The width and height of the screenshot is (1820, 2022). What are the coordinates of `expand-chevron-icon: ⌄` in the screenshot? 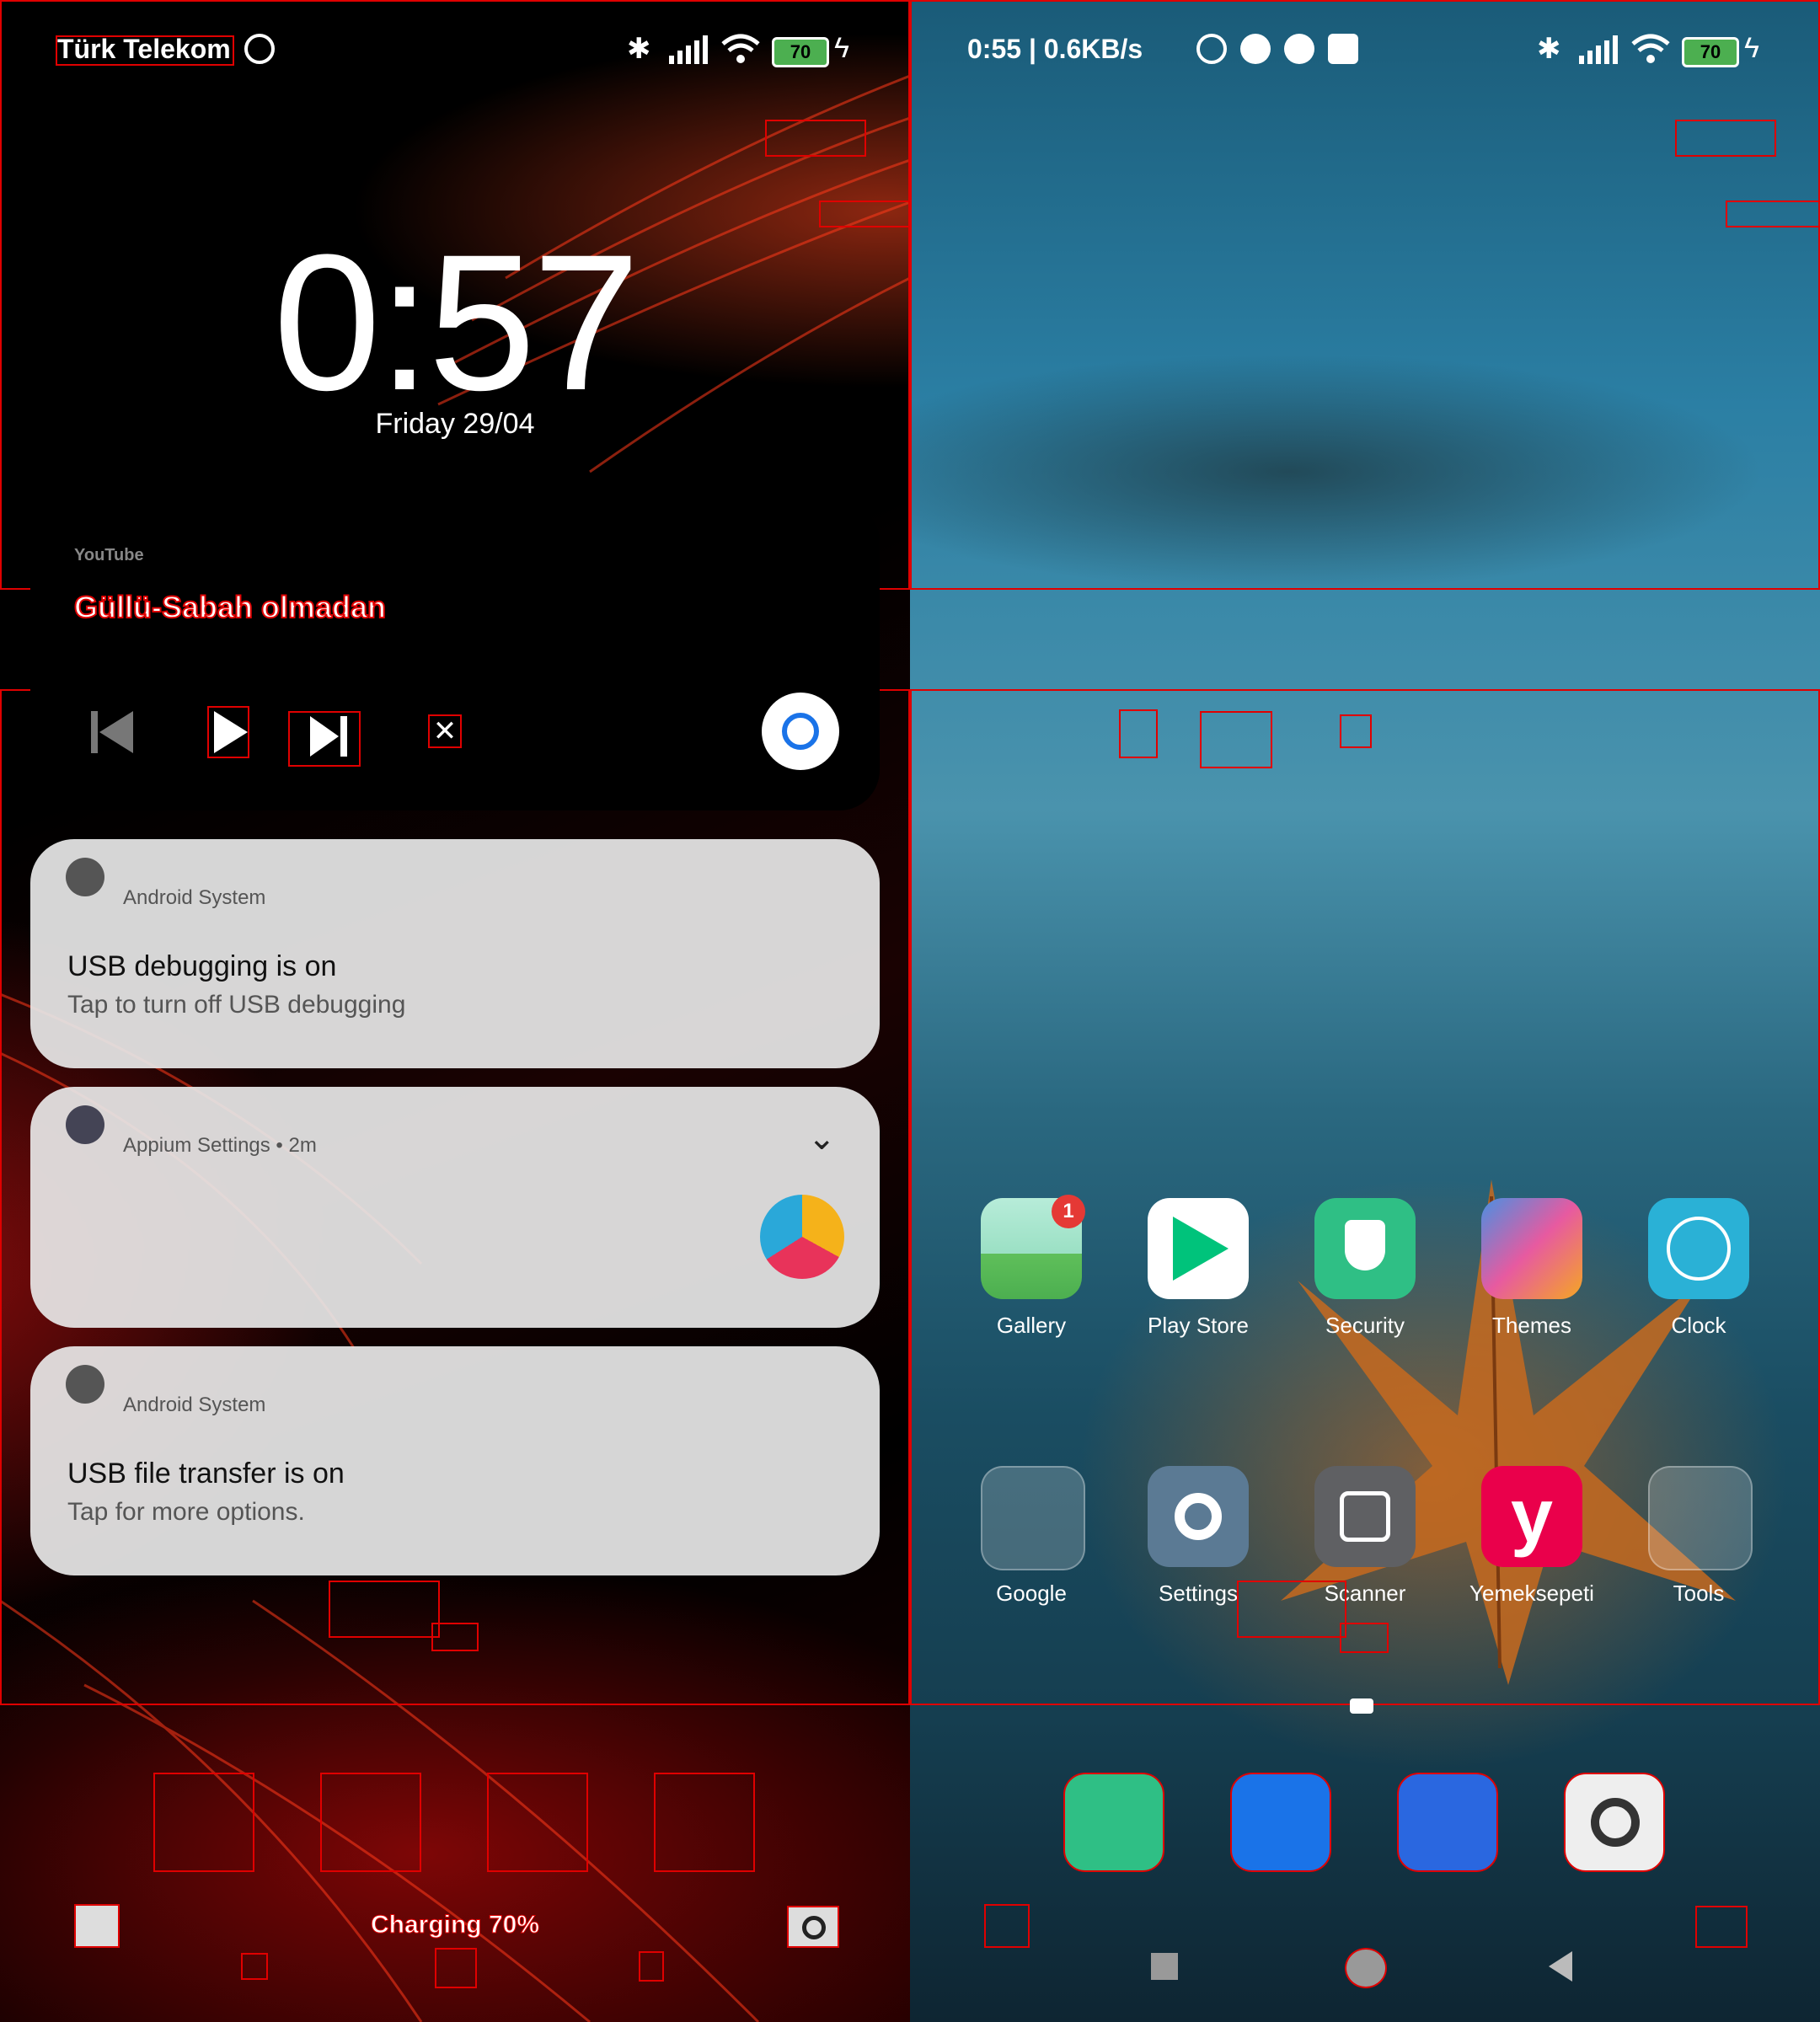 It's located at (821, 1138).